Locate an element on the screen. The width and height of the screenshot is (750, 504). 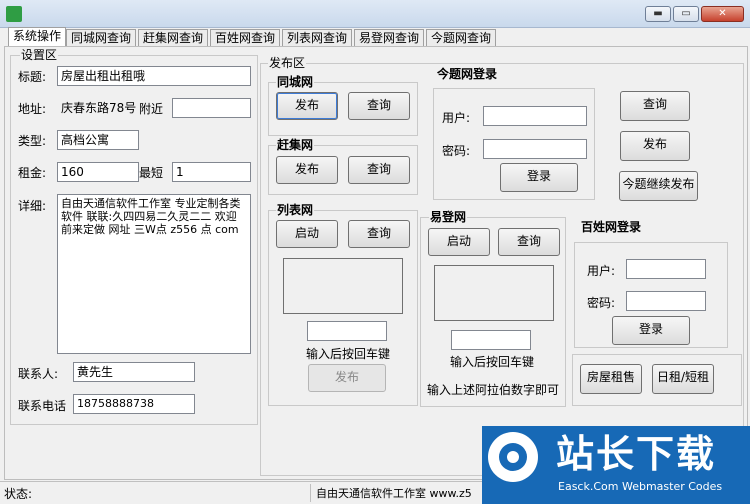
yideng-hint: 输入后按回车键 is located at coordinates (492, 362).